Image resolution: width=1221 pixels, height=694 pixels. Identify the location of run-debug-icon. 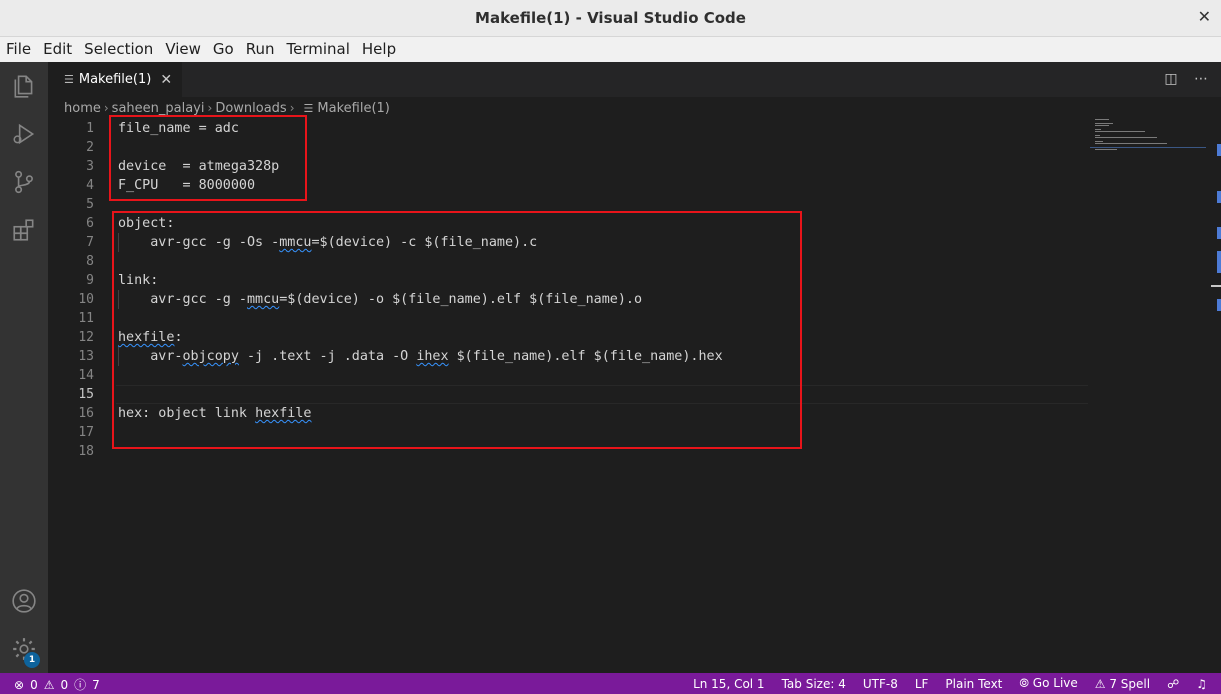
(24, 134).